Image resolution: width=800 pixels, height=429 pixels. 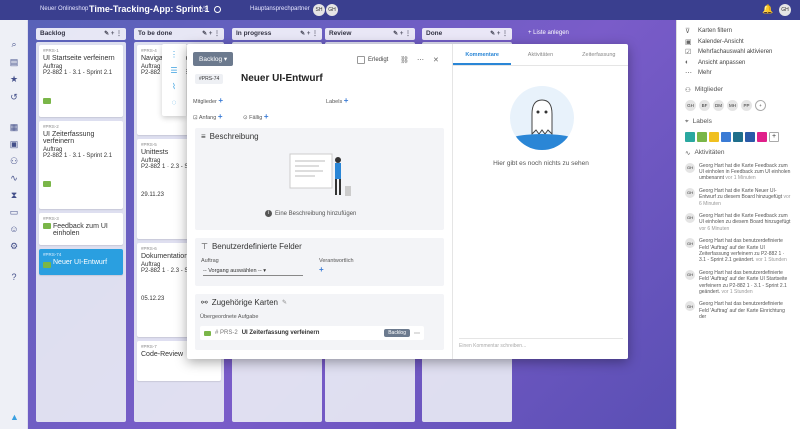 I want to click on team-icon: ⚇, so click(x=14, y=161).